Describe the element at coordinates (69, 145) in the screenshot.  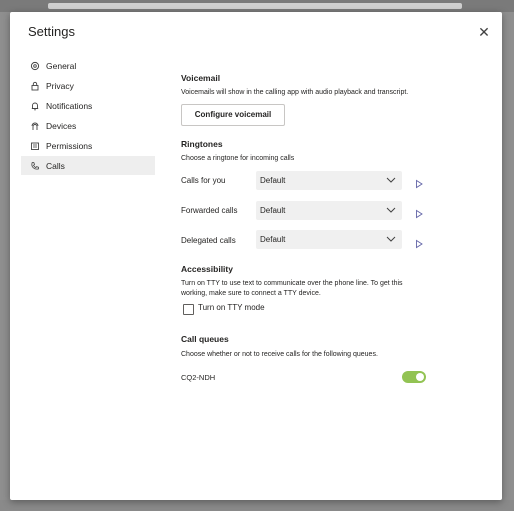
I see `sidebar-item-label: Permissions` at that location.